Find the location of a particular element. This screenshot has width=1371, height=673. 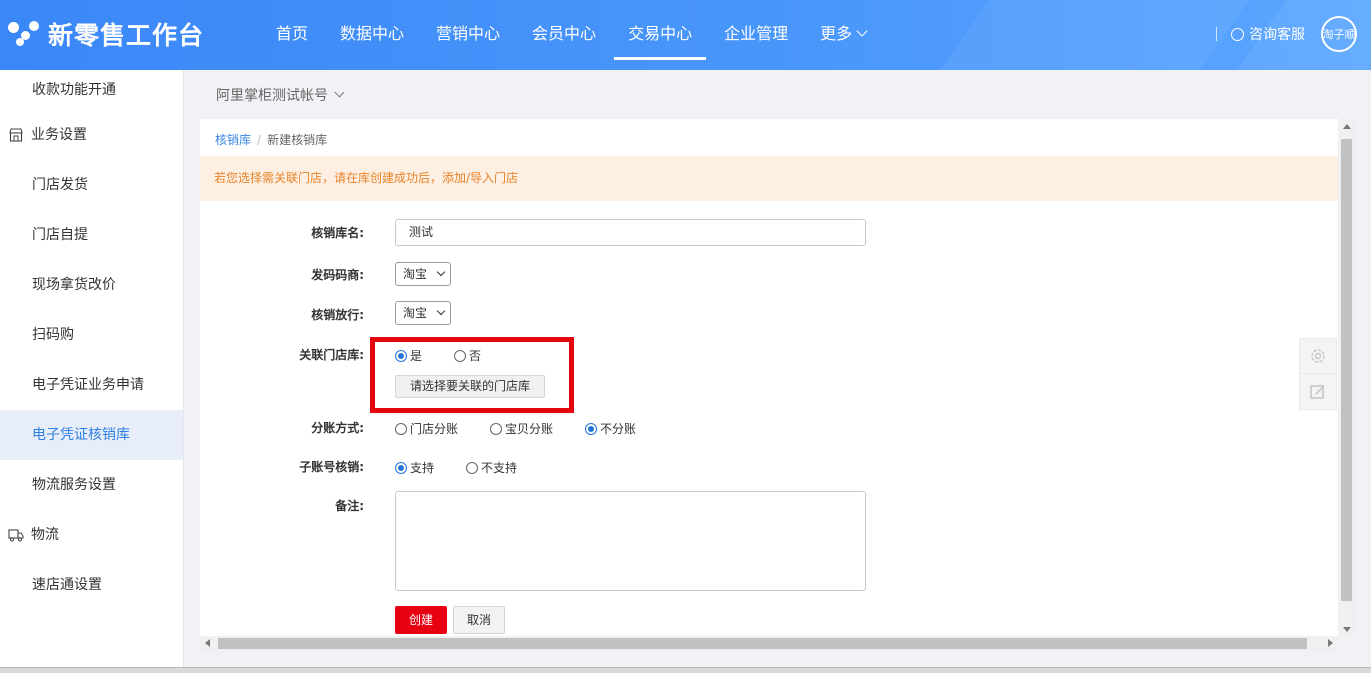

truck-icon is located at coordinates (16, 535).